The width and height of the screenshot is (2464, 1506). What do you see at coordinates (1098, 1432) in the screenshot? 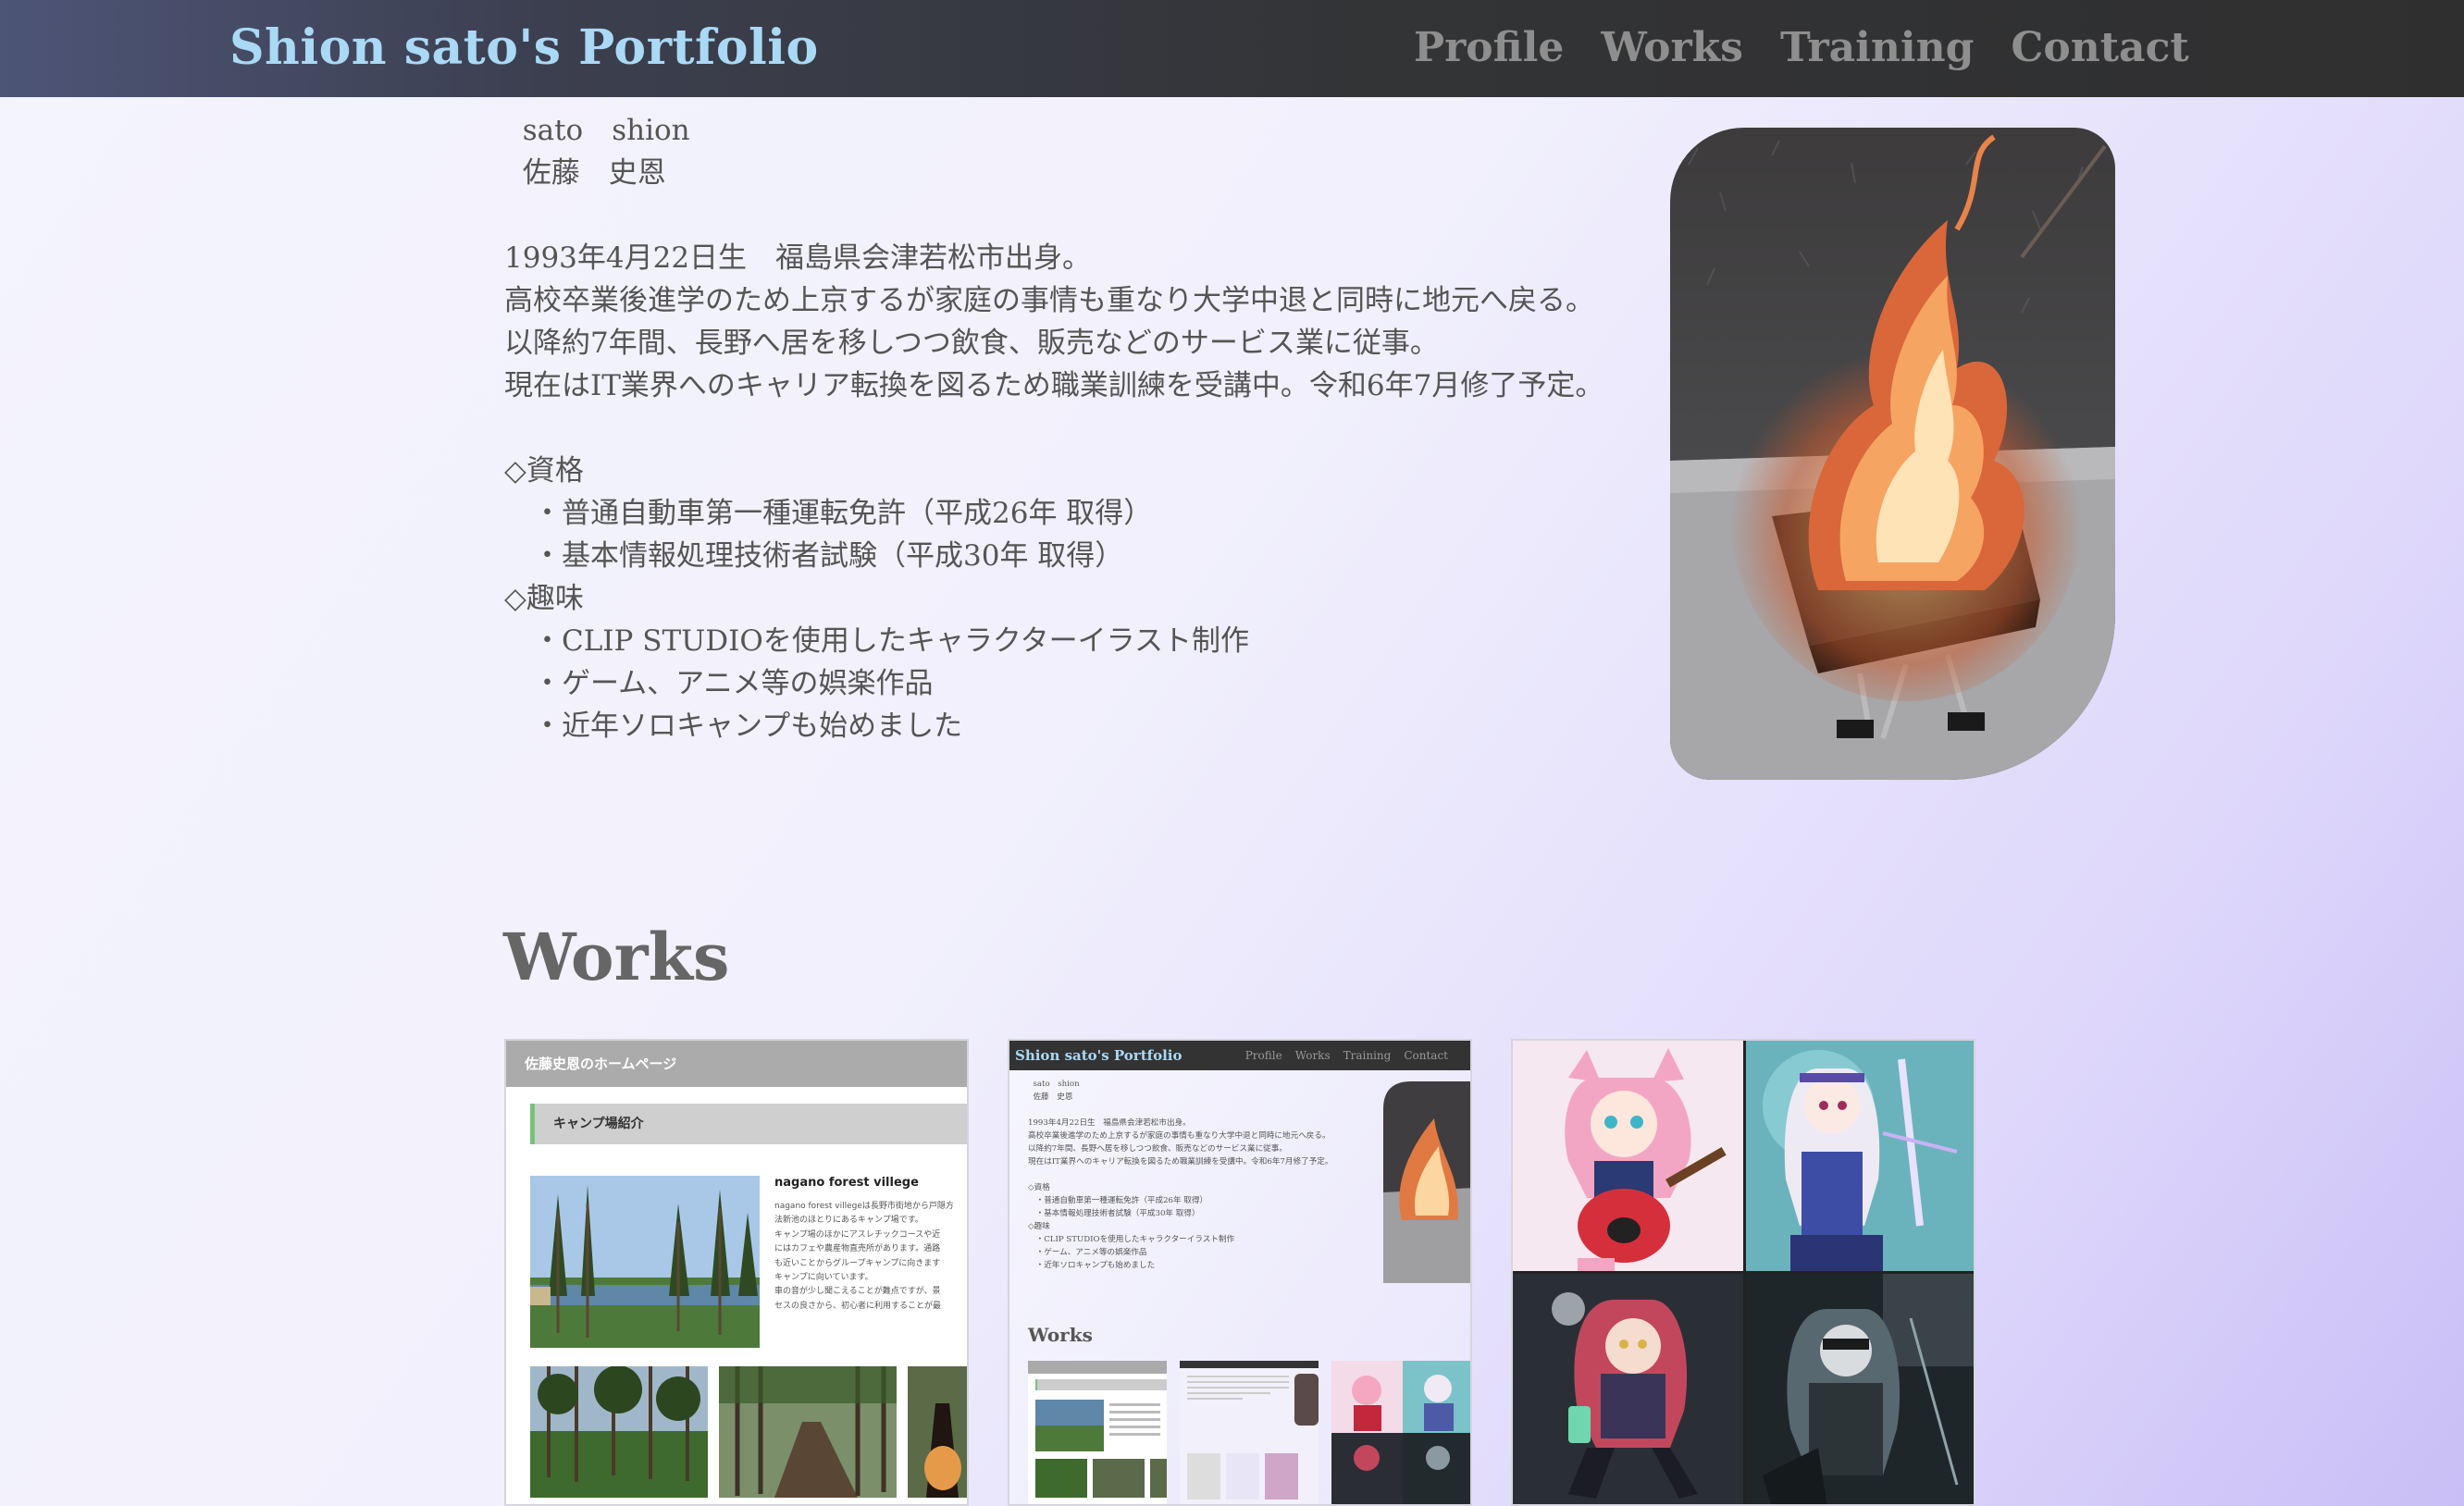
I see `mini-work-thumb-camp` at bounding box center [1098, 1432].